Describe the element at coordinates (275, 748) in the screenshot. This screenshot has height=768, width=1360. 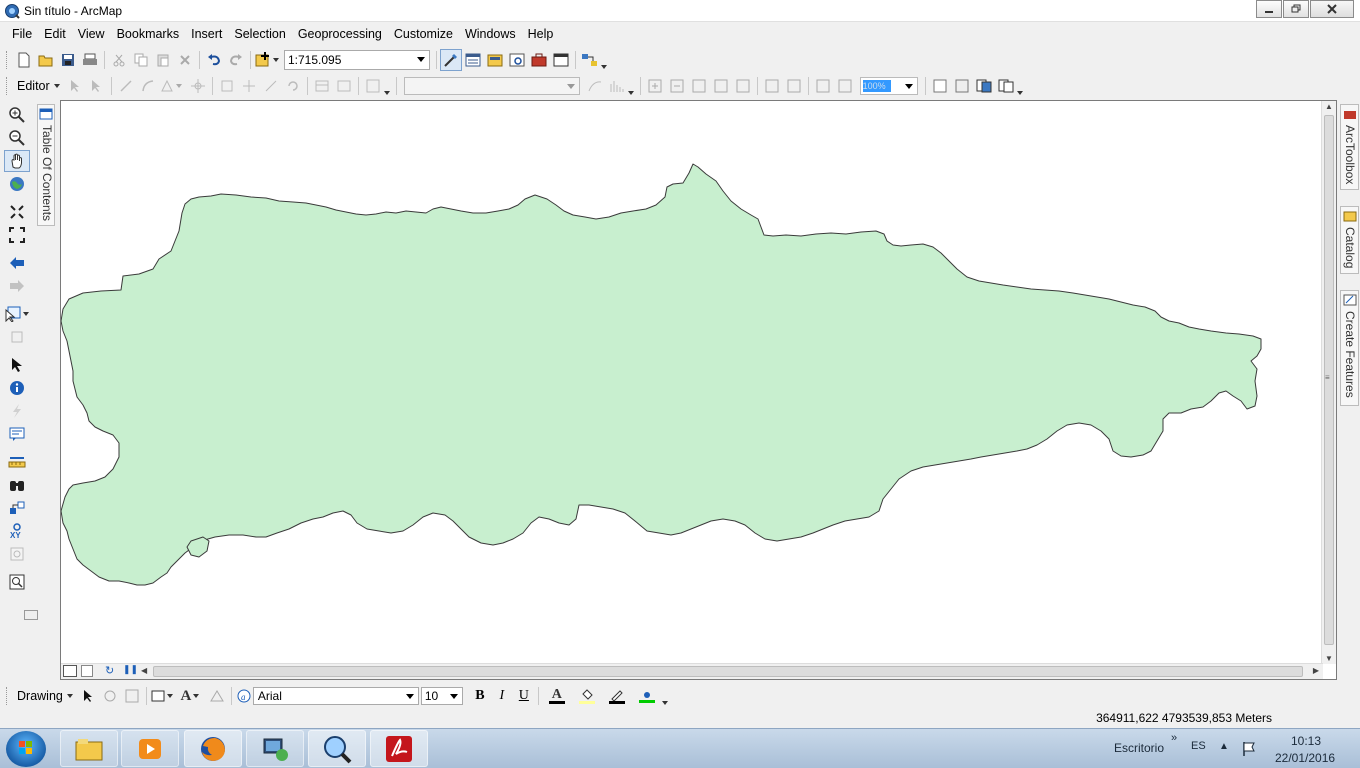
I see `taskbar-network` at that location.